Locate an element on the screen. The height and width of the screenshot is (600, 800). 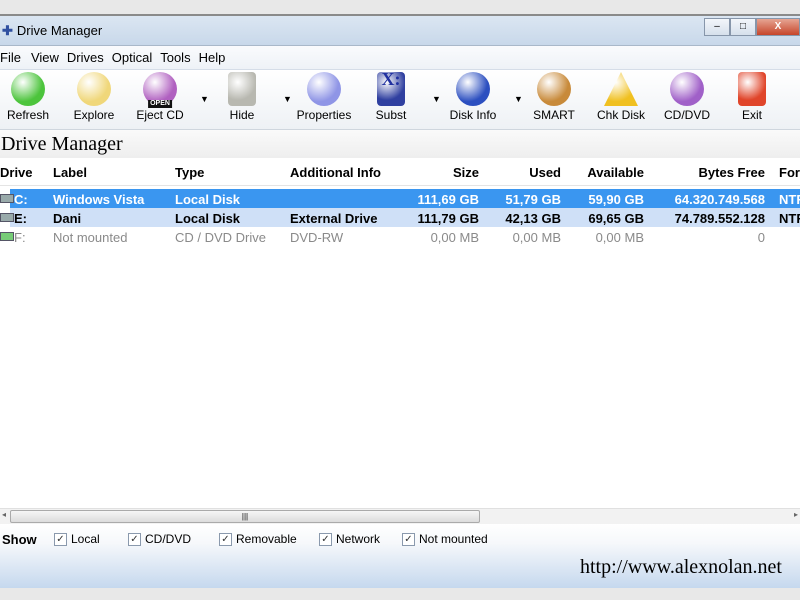
pie-chart-icon is located at coordinates (324, 89).